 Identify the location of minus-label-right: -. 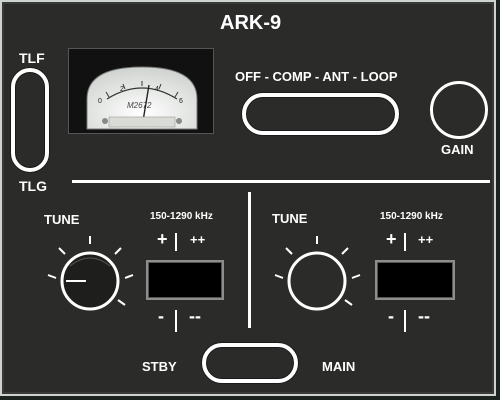
(391, 316).